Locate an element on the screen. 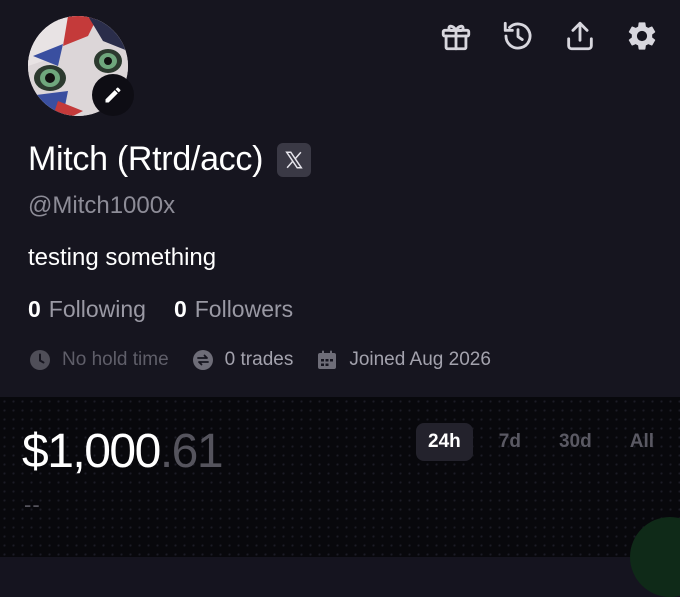 The image size is (680, 597). hold-time-stat: No hold time is located at coordinates (98, 360).